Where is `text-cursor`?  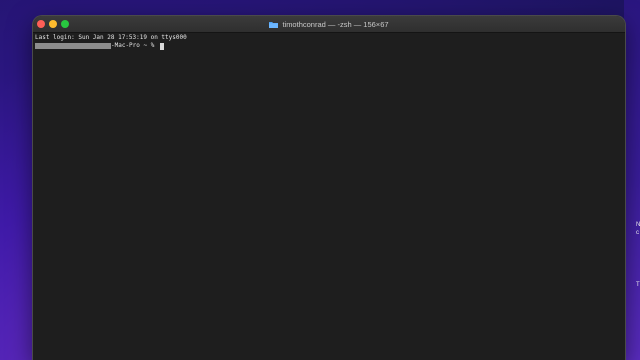 text-cursor is located at coordinates (161, 46).